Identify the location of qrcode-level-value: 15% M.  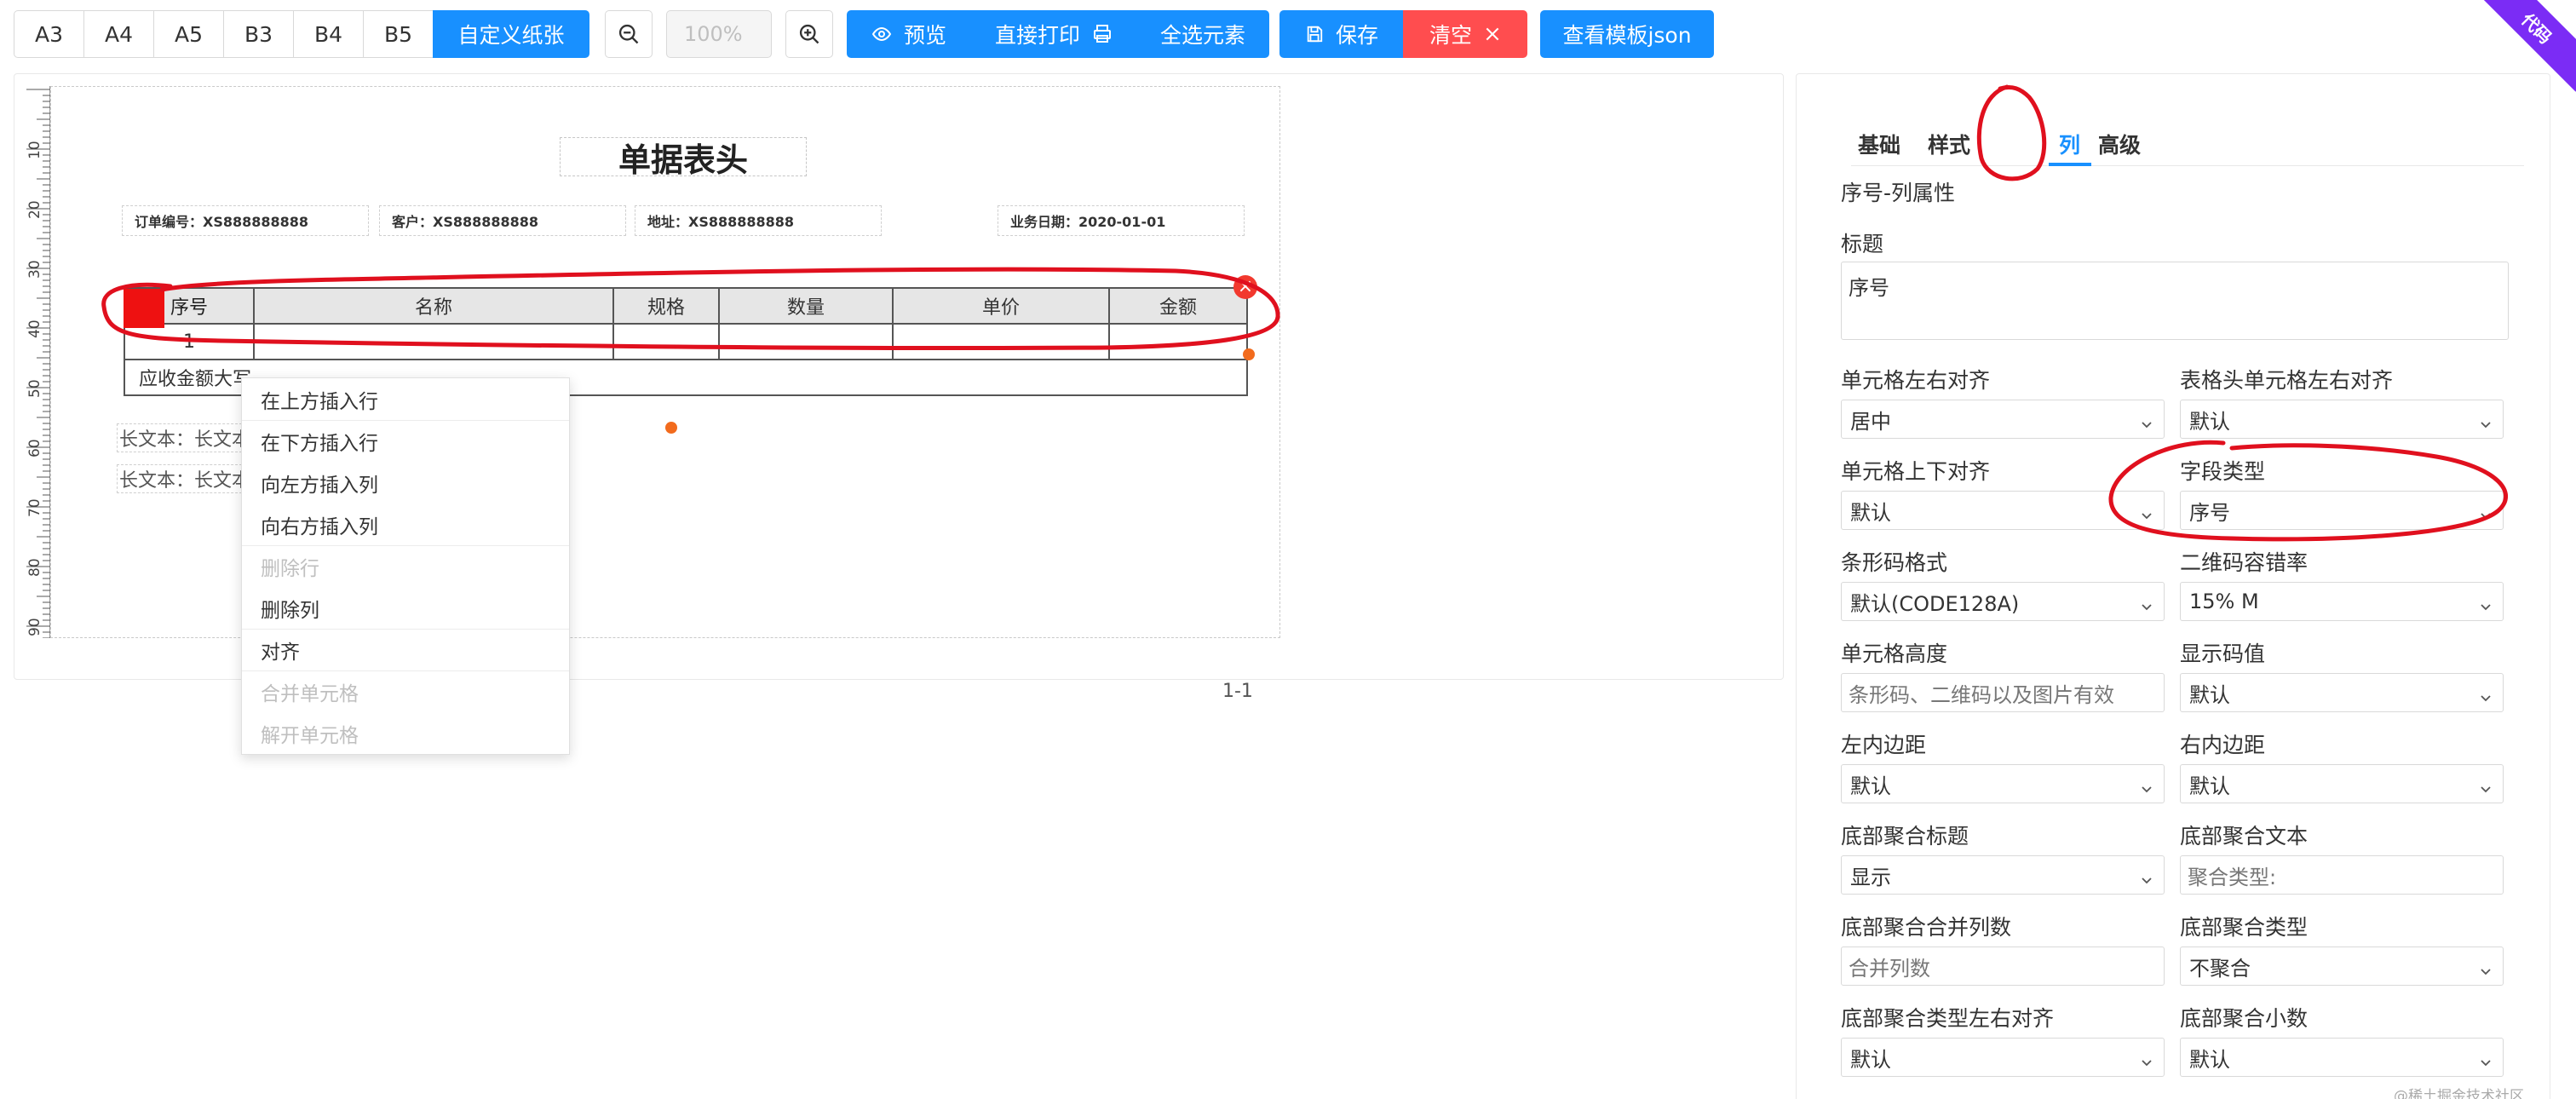
(2224, 601).